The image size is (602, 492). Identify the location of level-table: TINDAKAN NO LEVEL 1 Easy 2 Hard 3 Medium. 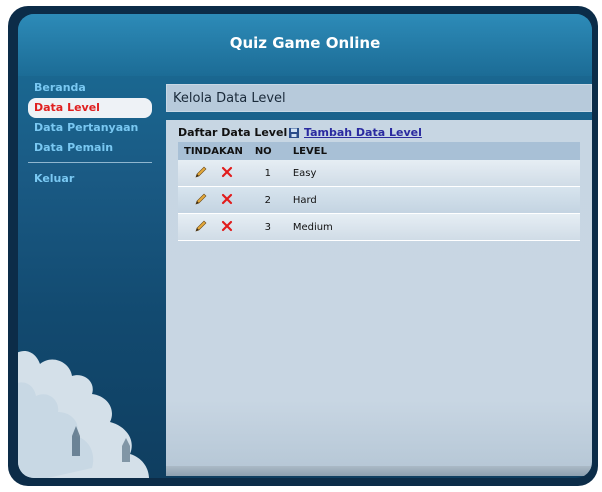
(379, 191).